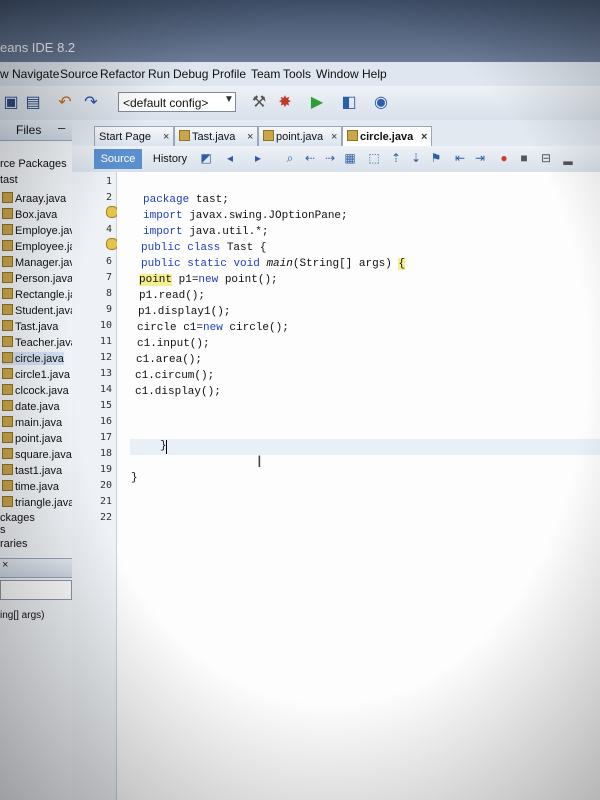  I want to click on tree-file: Tast.java, so click(30, 326).